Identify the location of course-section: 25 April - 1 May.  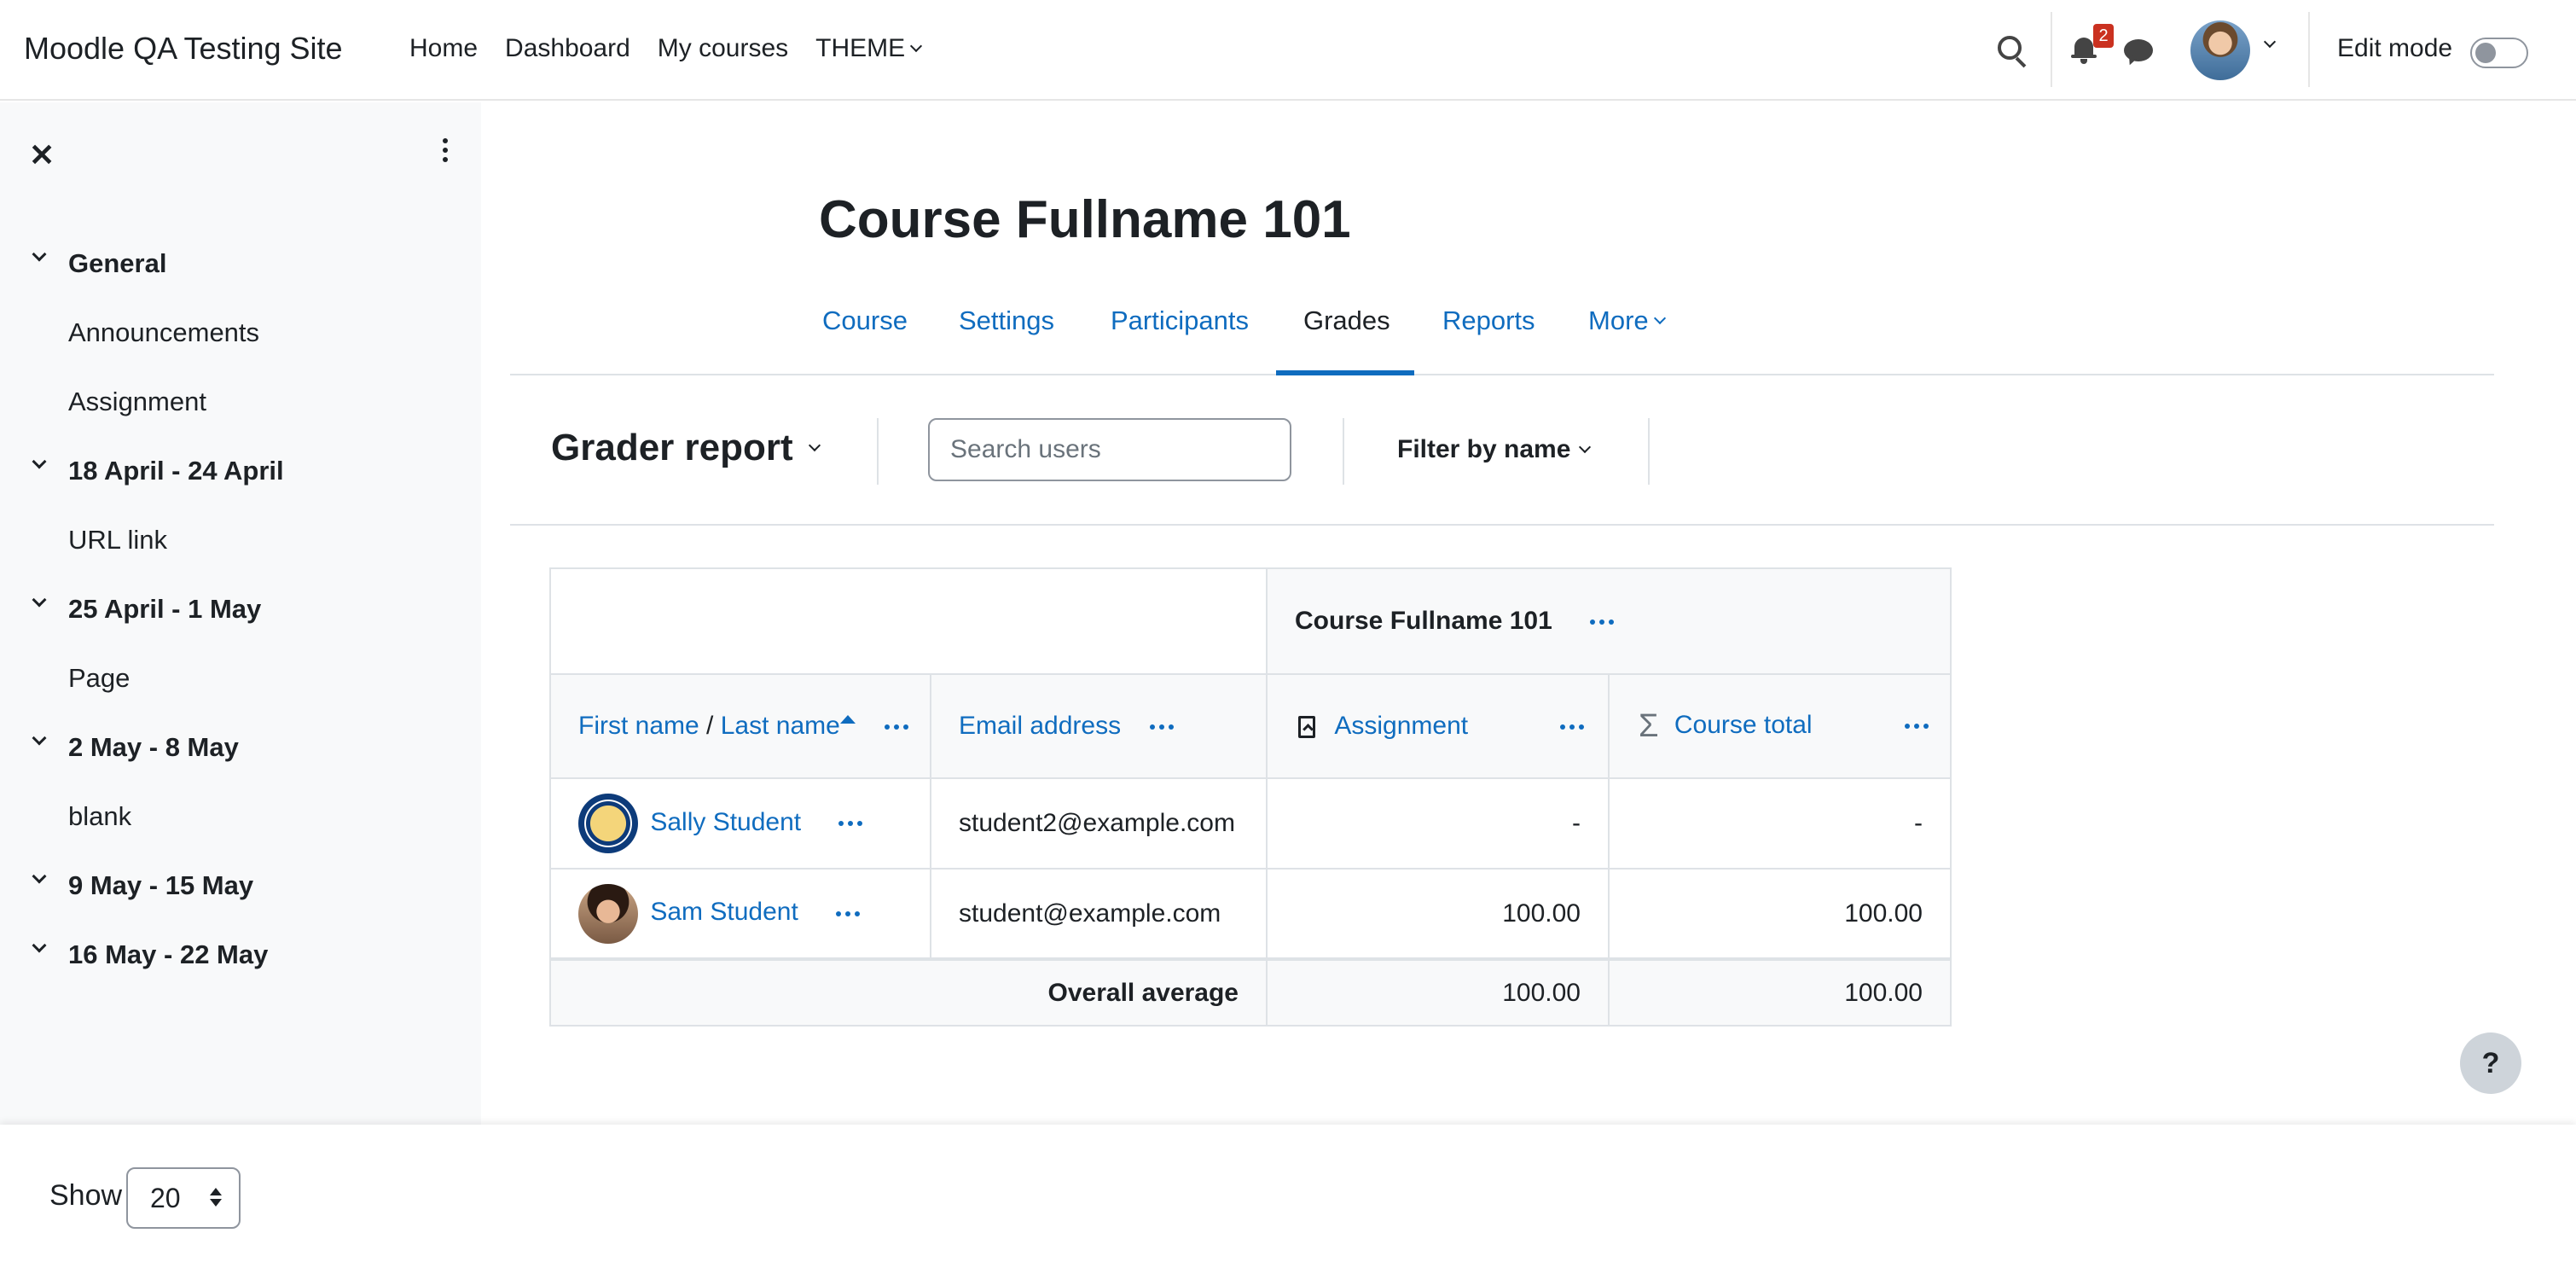
(240, 608).